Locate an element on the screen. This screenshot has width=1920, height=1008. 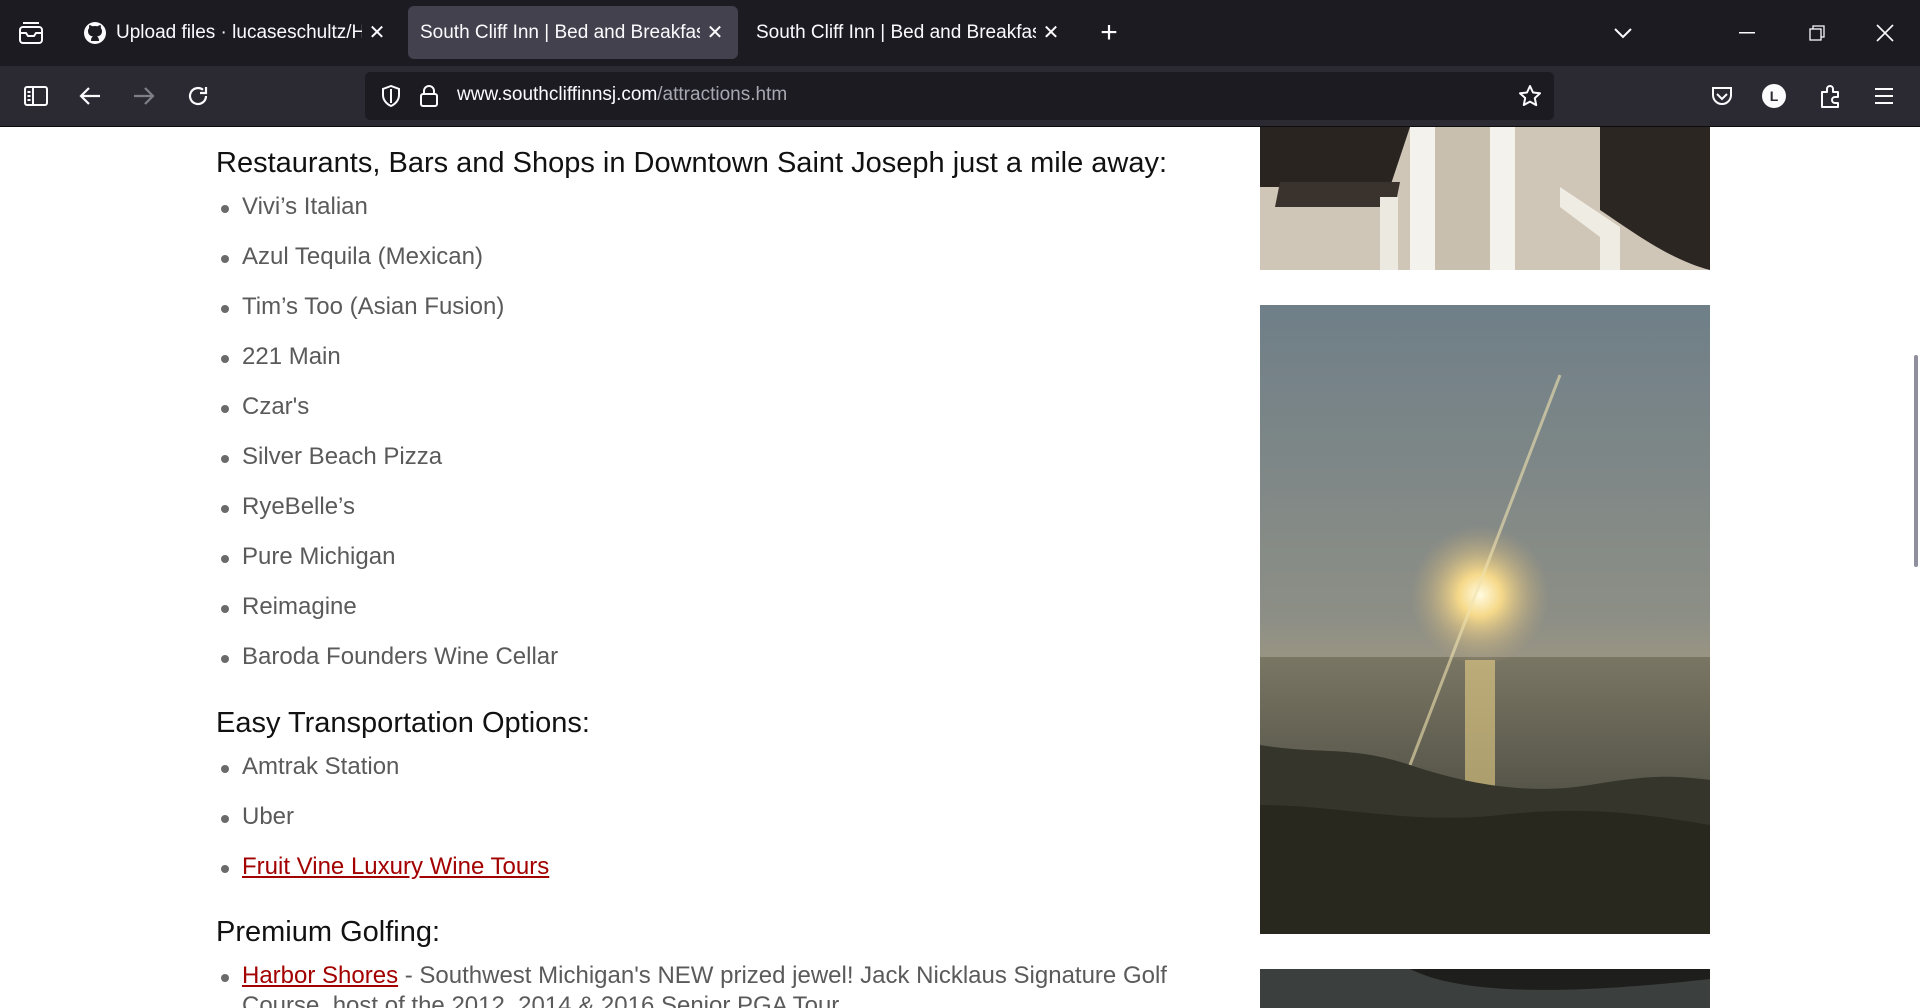
avatar-initial: L is located at coordinates (1774, 96).